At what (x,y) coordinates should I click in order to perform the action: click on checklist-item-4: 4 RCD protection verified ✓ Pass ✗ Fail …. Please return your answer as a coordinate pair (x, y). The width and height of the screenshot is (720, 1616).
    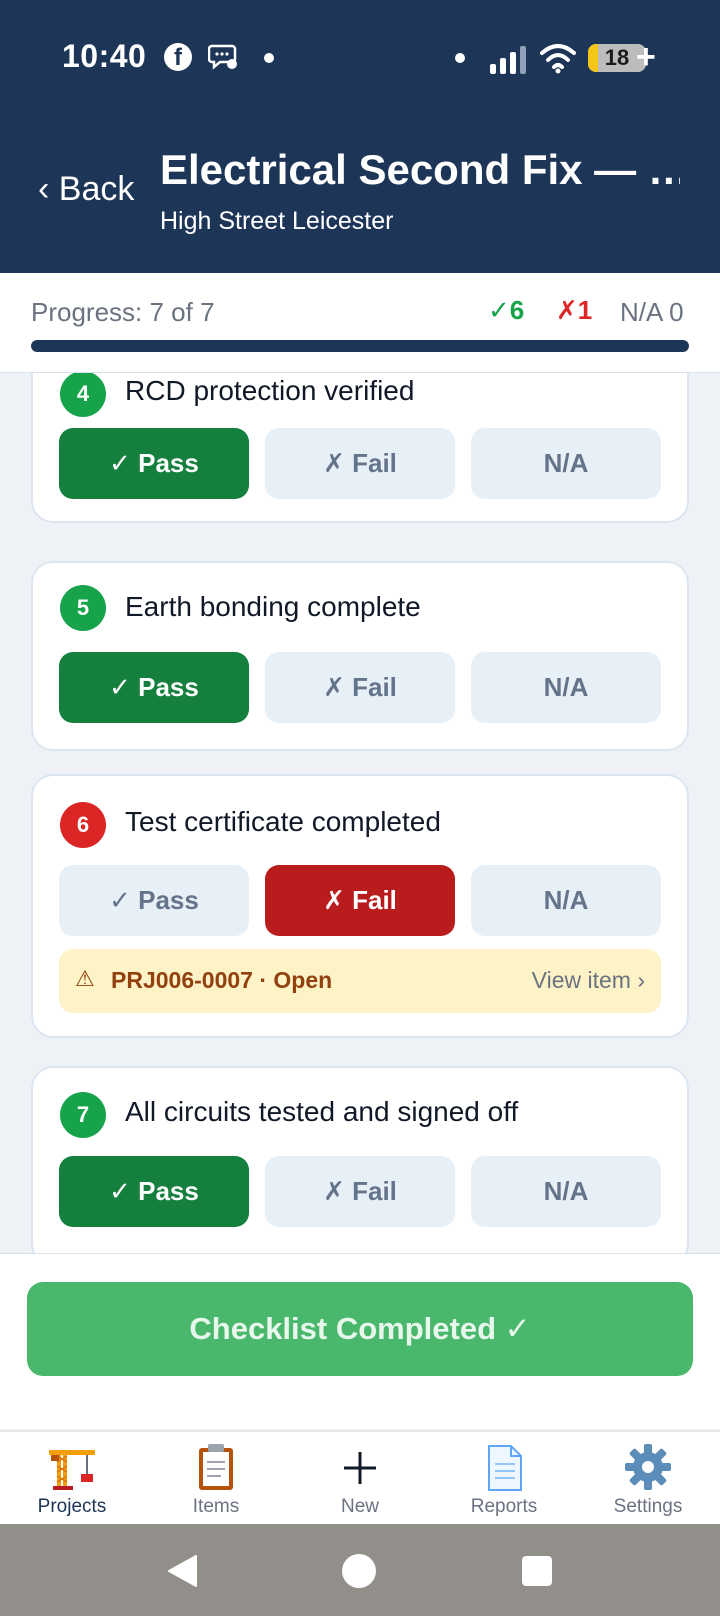
    Looking at the image, I should click on (360, 448).